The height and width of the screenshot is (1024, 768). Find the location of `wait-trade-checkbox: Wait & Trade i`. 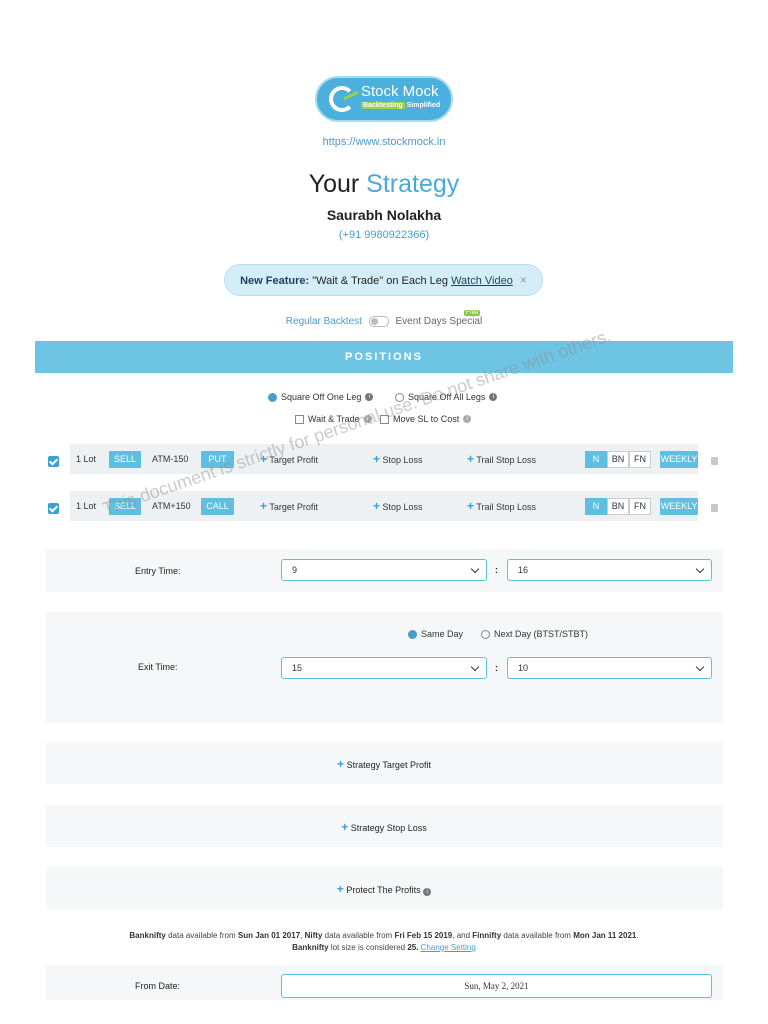

wait-trade-checkbox: Wait & Trade i is located at coordinates (333, 419).